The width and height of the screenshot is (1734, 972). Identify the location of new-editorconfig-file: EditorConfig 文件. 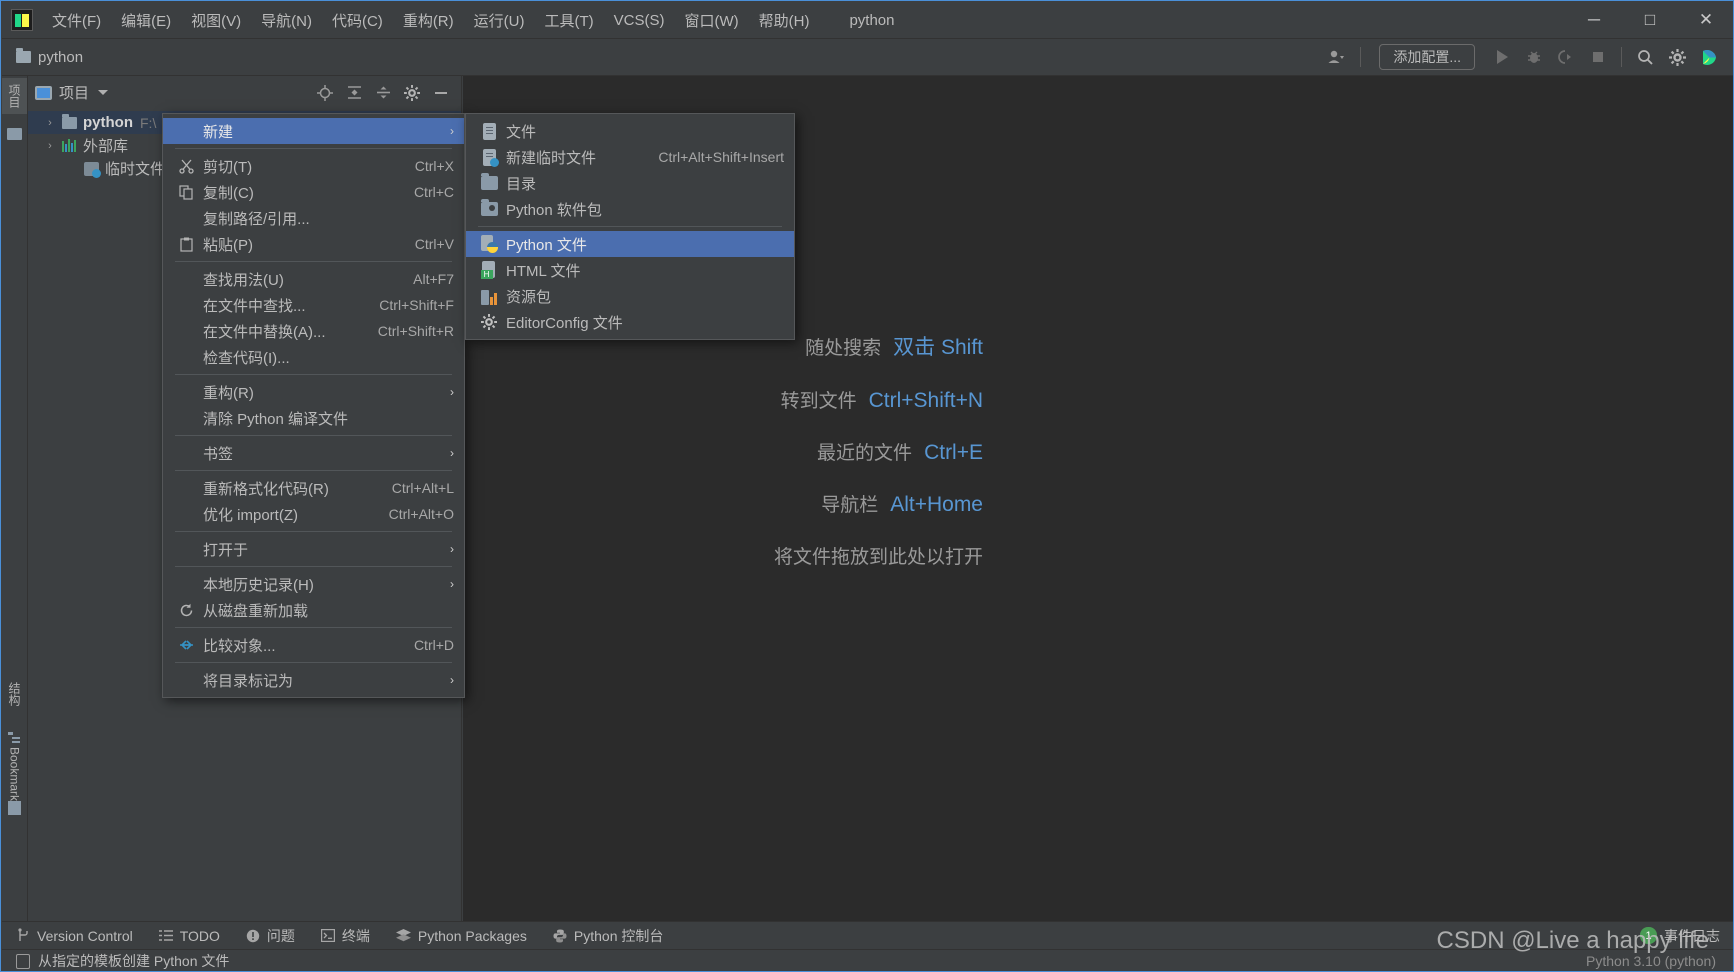
(630, 322).